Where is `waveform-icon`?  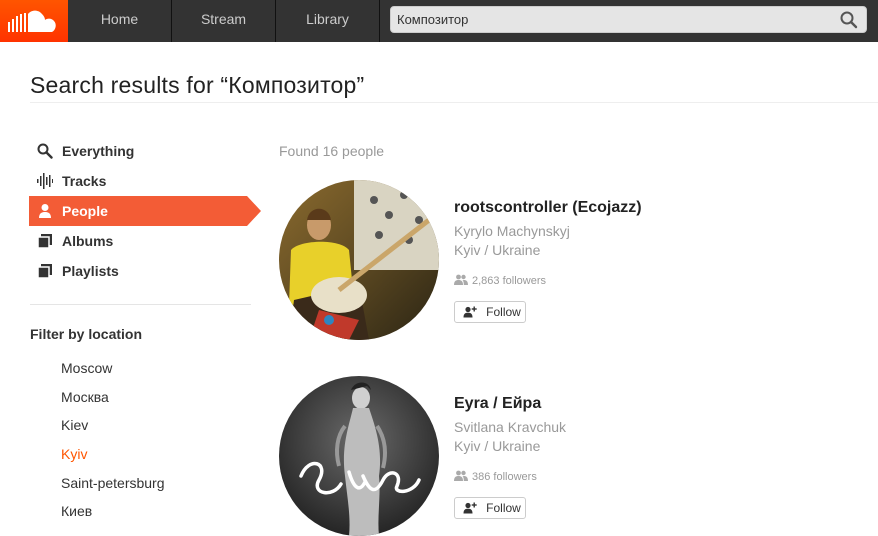 waveform-icon is located at coordinates (45, 181).